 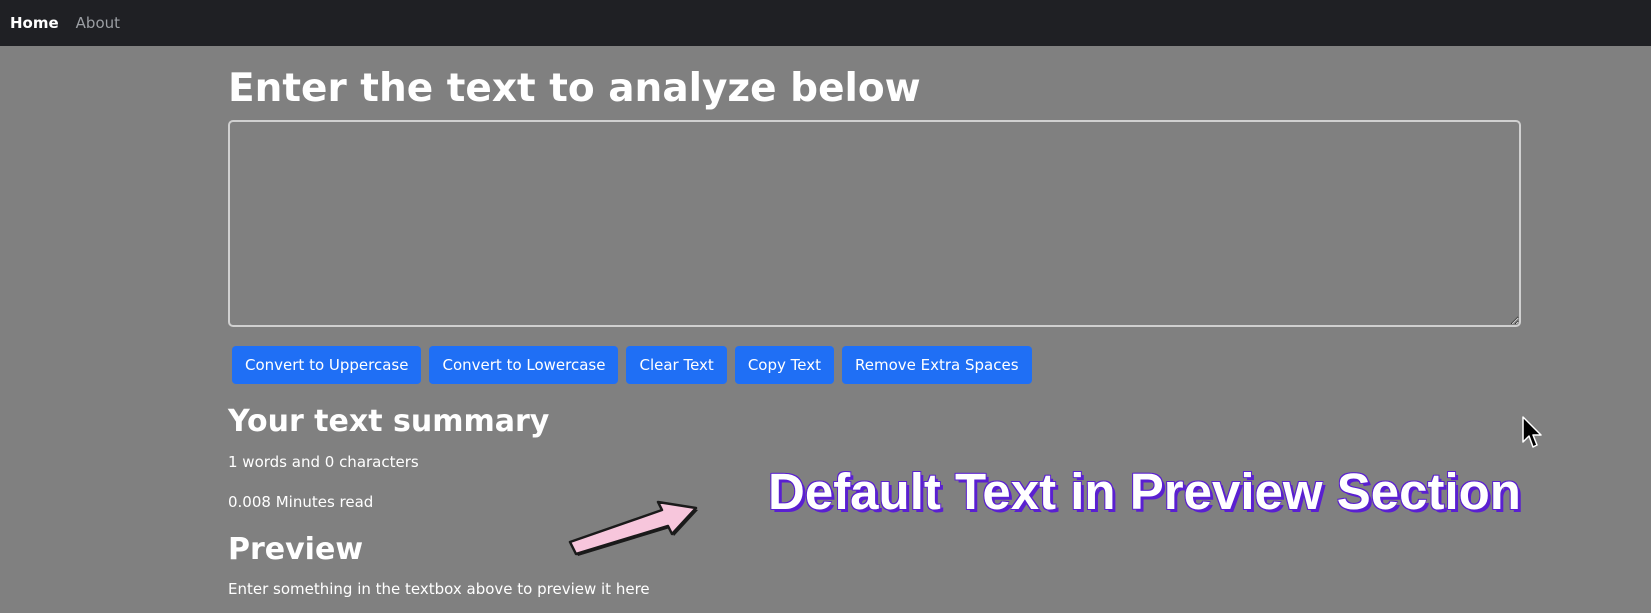 What do you see at coordinates (676, 365) in the screenshot?
I see `clear-text-button: Clear Text` at bounding box center [676, 365].